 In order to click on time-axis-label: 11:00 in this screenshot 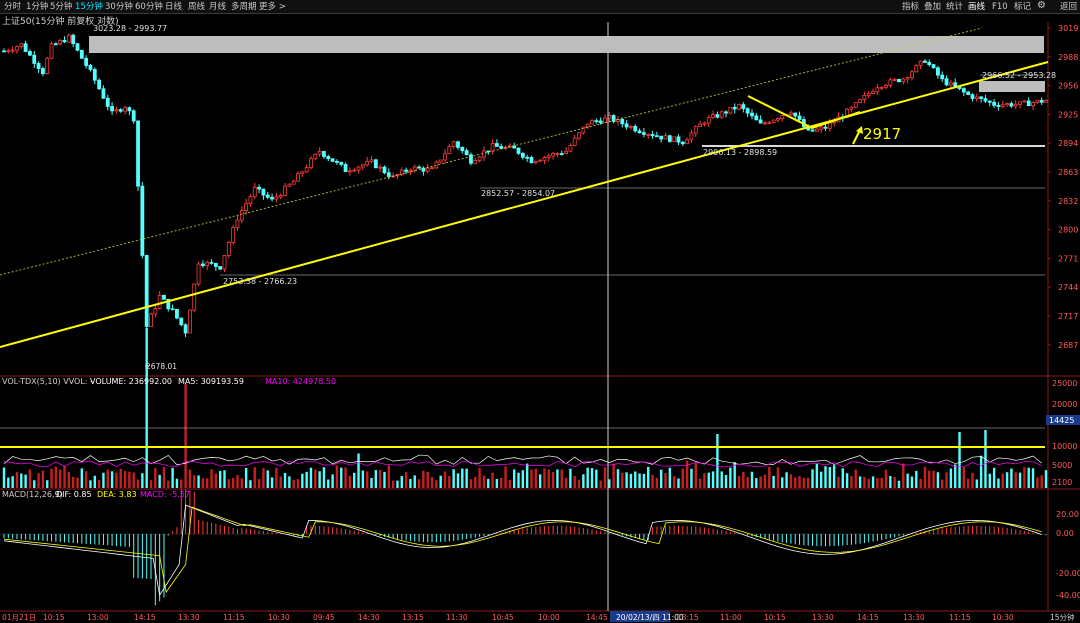, I will do `click(731, 617)`.